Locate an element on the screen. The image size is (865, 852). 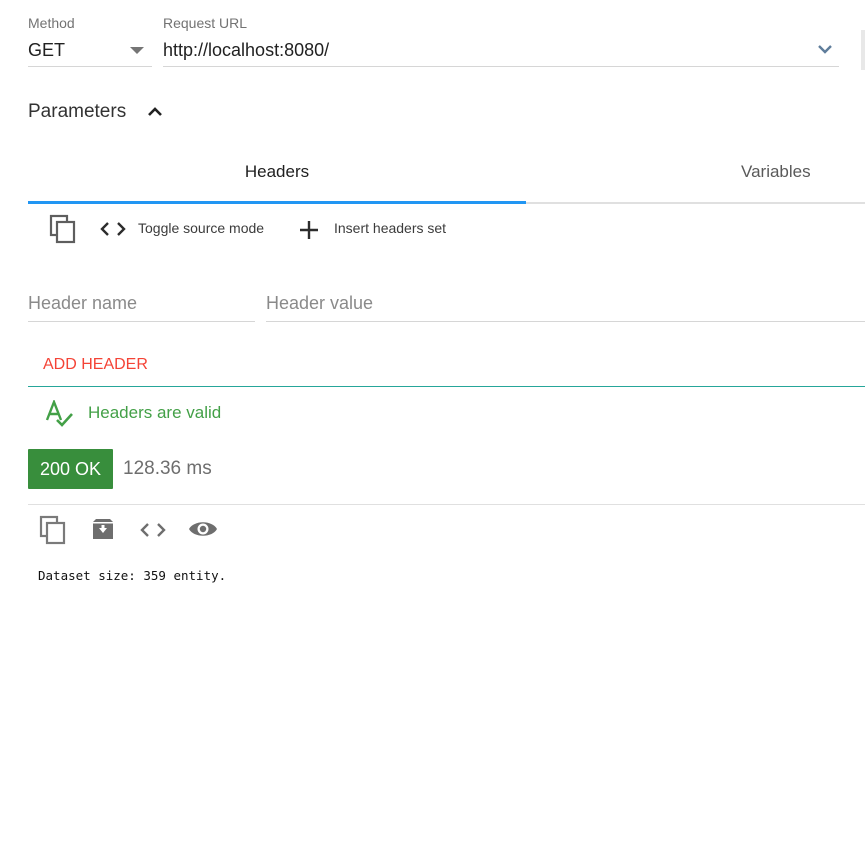
header-name-input: Header name is located at coordinates (141, 305).